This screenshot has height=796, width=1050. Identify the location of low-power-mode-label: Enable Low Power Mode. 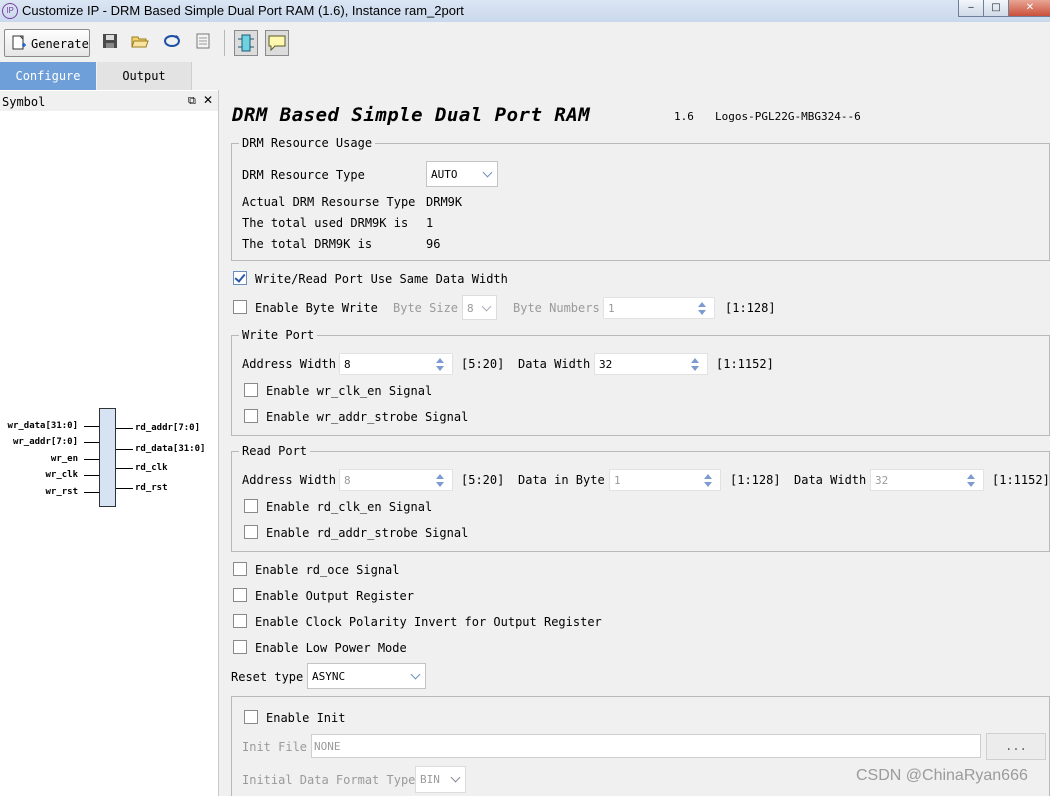
(331, 648).